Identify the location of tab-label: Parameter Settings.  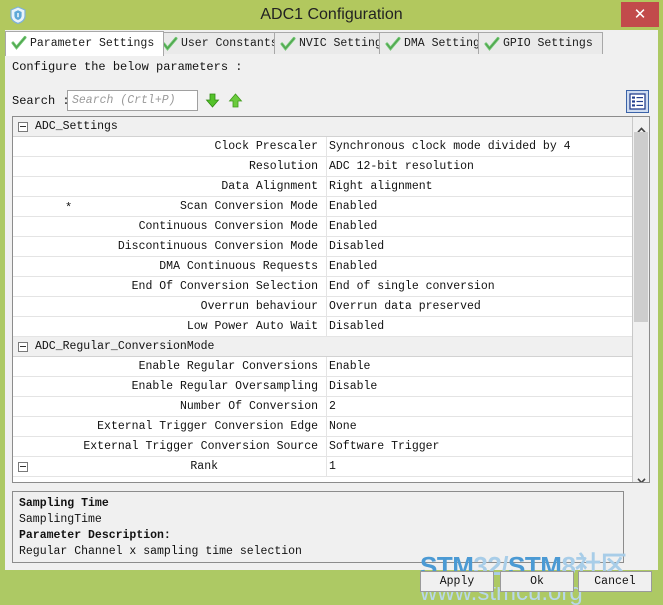
(92, 43).